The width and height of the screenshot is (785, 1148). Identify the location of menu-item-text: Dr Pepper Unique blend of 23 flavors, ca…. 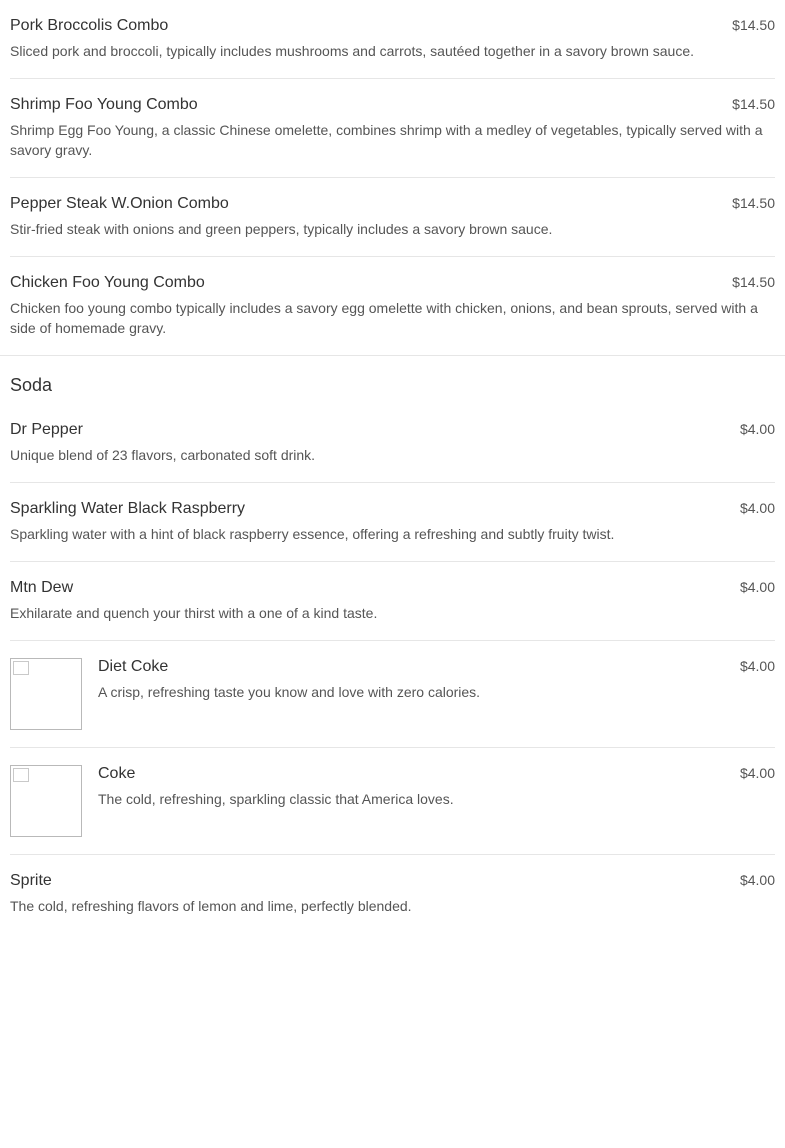
(392, 443).